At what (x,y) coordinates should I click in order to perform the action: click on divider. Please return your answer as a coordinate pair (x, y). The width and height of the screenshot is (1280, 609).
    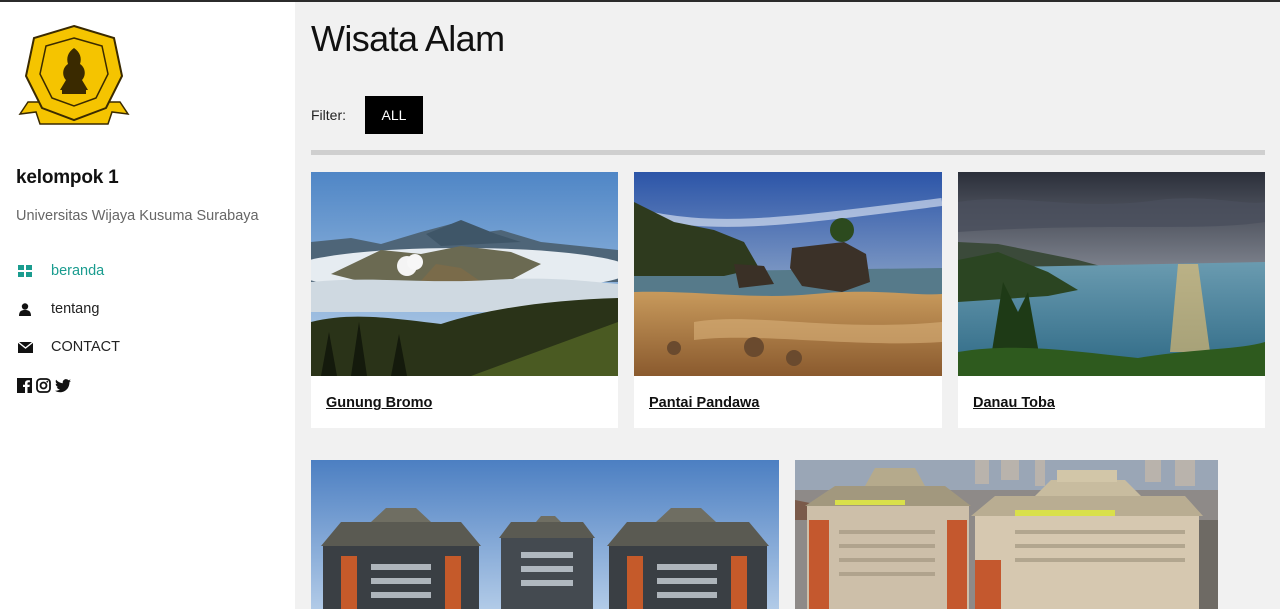
    Looking at the image, I should click on (788, 152).